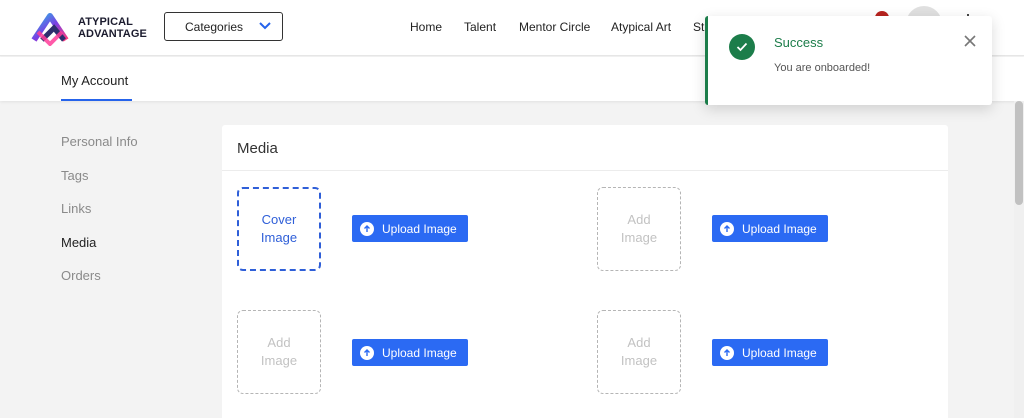  Describe the element at coordinates (641, 27) in the screenshot. I see `nav-atypical-art: Atypical Art` at that location.